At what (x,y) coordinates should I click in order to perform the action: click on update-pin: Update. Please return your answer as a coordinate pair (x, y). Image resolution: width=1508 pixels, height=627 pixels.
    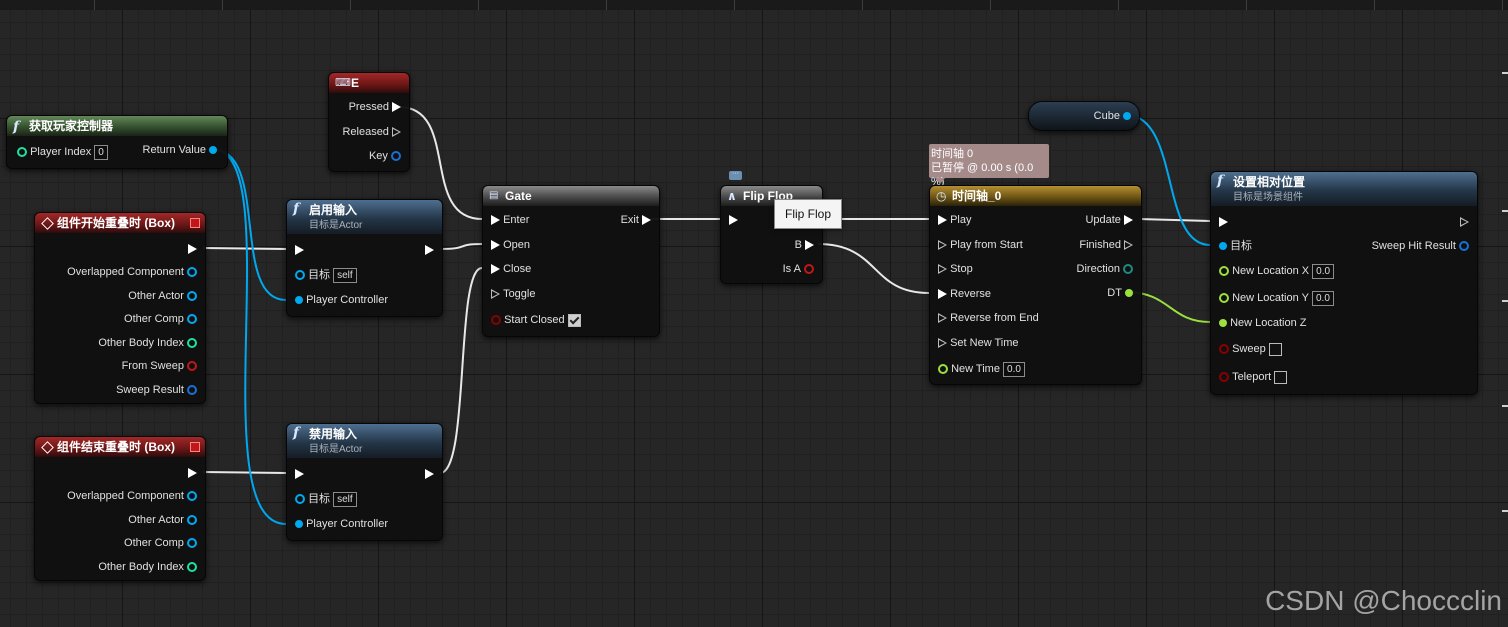
    Looking at the image, I should click on (1109, 220).